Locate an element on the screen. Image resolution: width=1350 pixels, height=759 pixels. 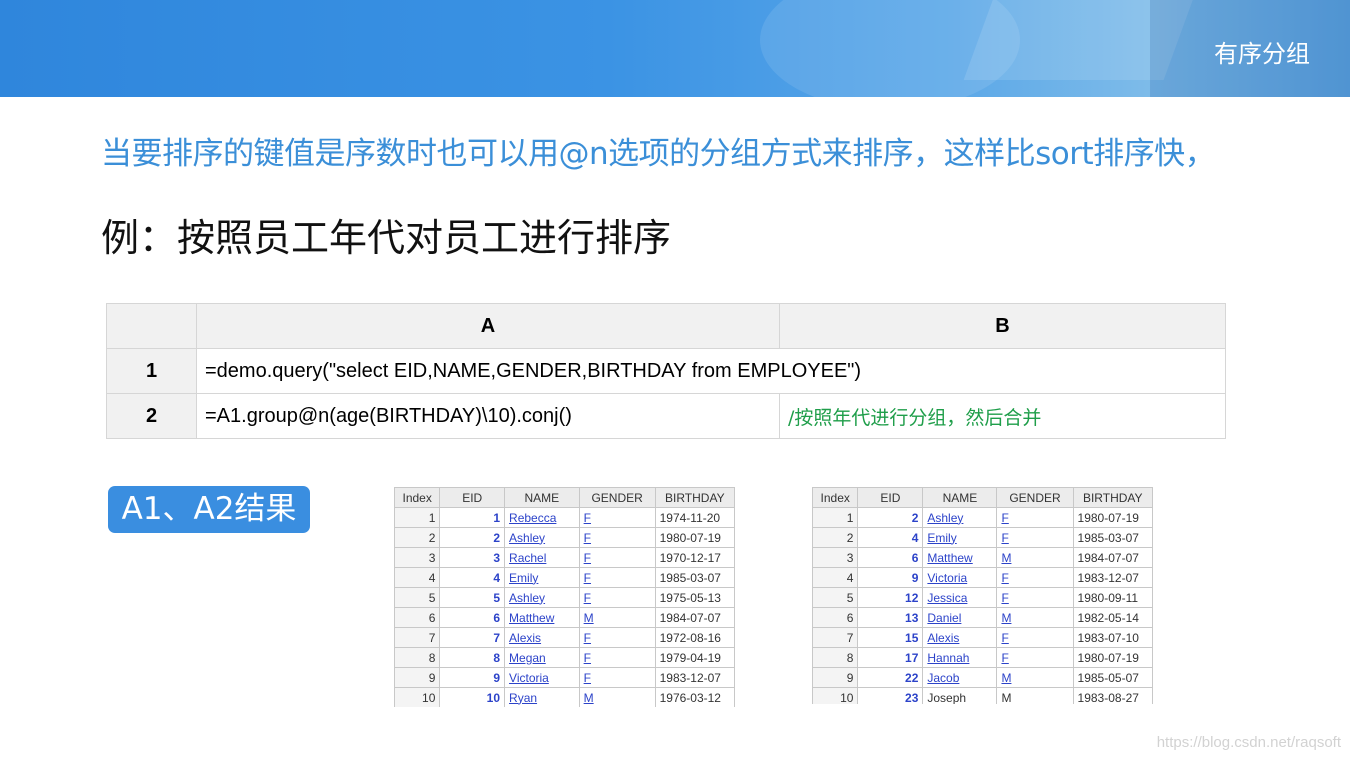
row-index: 10 is located at coordinates (835, 695).